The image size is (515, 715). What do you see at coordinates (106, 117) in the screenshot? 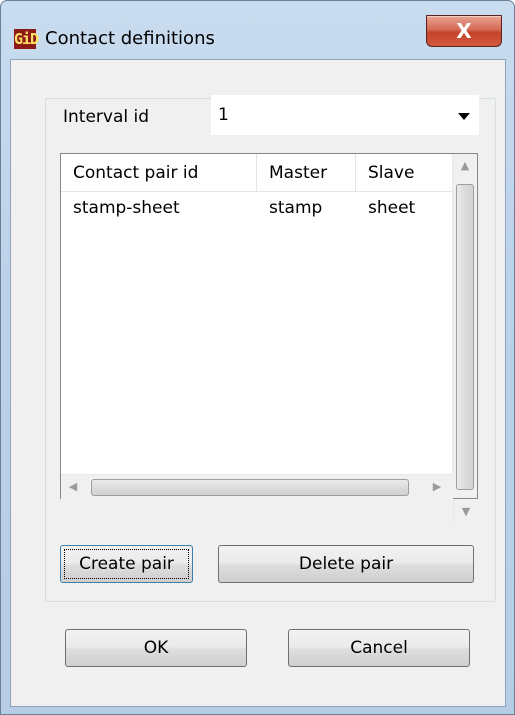
I see `interval-id-label: Interval id` at bounding box center [106, 117].